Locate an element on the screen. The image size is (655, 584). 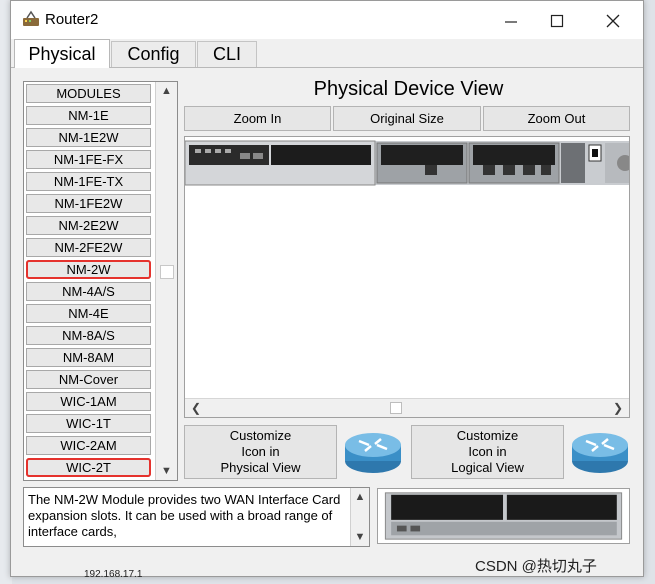
background-ip-label: 192.168.17.1 is located at coordinates (113, 574).